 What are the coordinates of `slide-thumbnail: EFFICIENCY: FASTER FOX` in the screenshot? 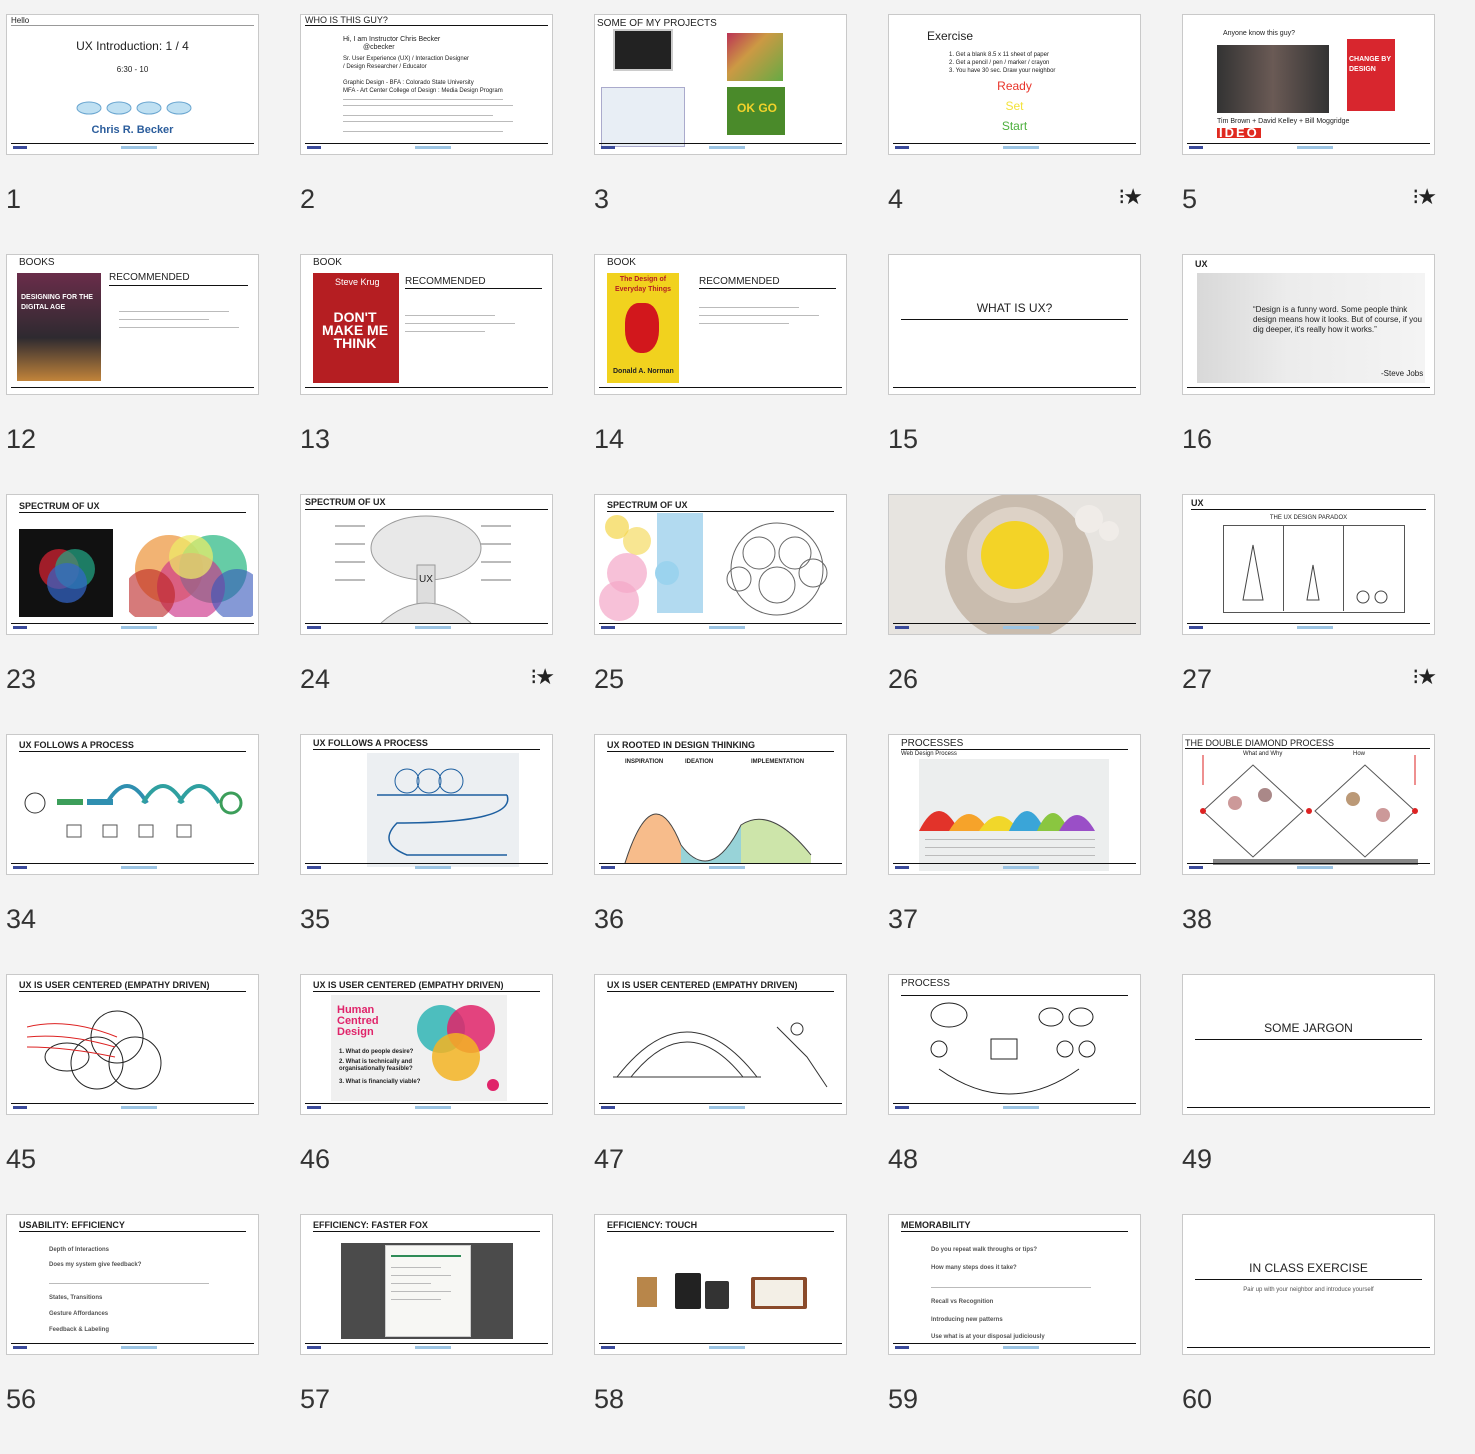 It's located at (426, 1284).